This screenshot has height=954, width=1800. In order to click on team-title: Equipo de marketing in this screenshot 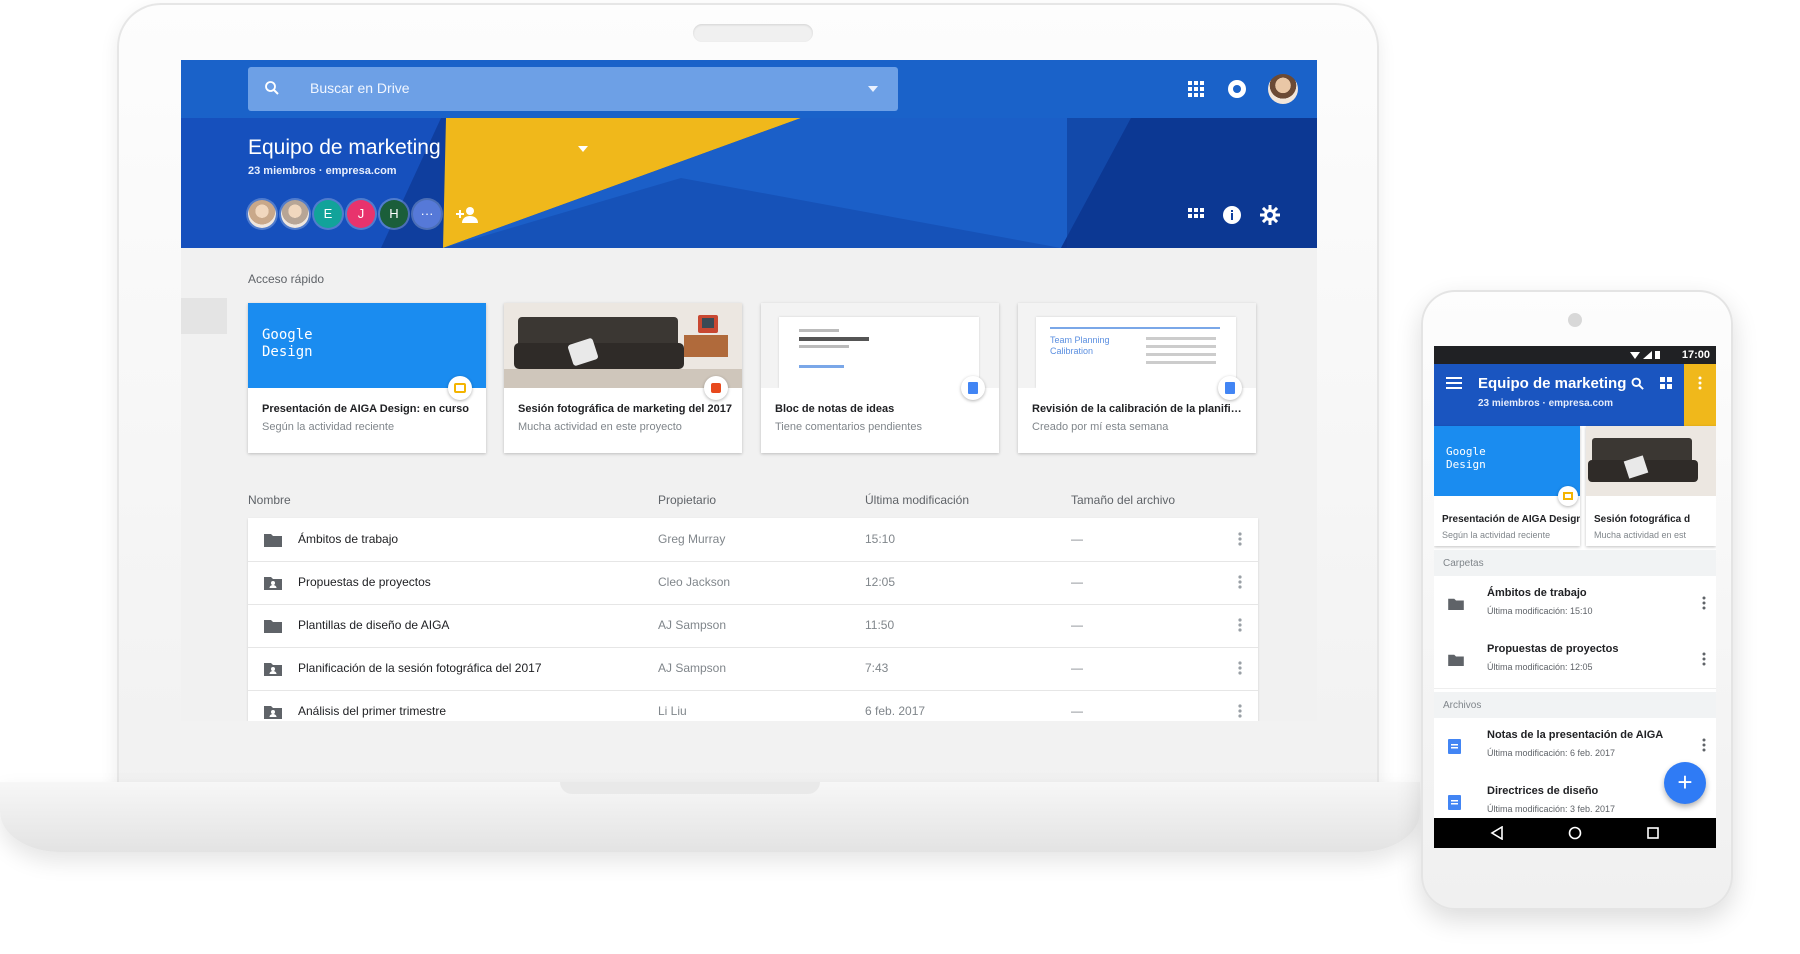, I will do `click(344, 148)`.